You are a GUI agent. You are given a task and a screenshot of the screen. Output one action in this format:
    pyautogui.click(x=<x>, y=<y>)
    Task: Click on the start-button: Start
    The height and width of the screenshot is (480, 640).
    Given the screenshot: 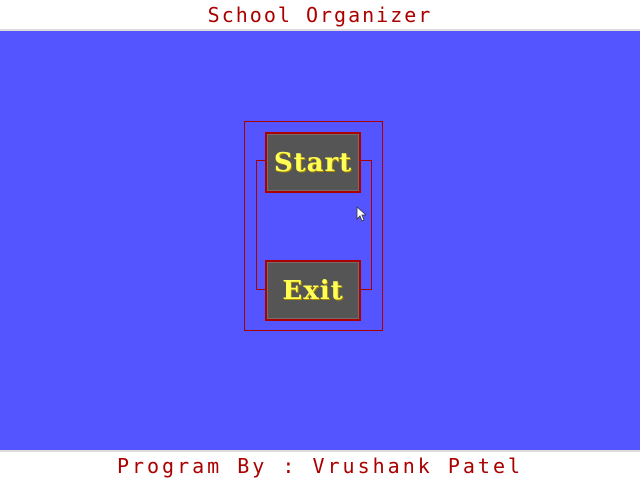 What is the action you would take?
    pyautogui.click(x=313, y=162)
    